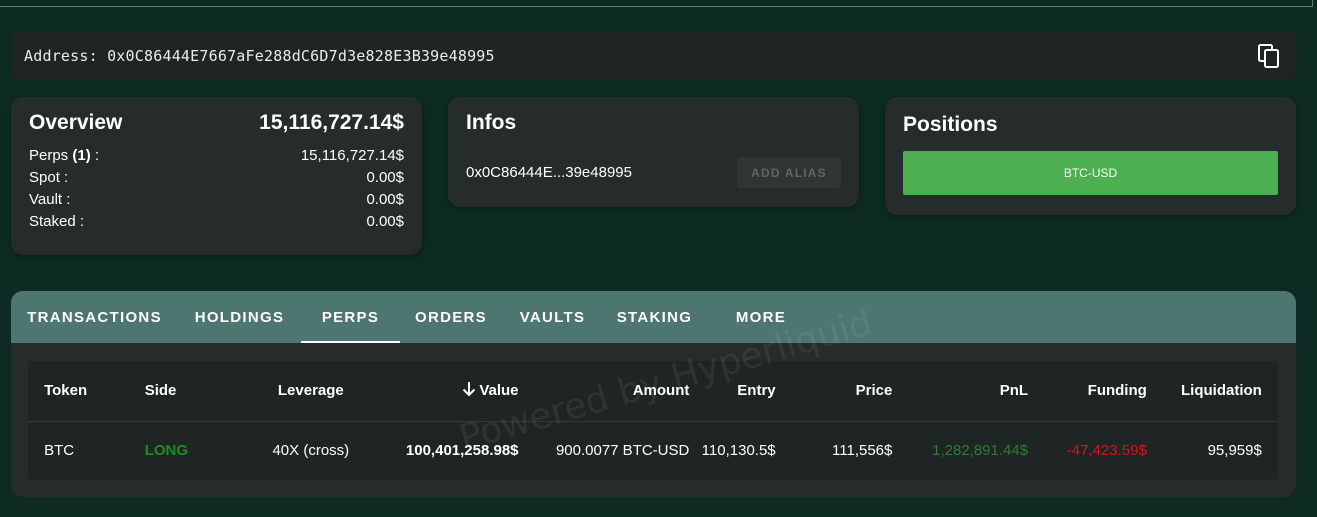 This screenshot has height=517, width=1317. What do you see at coordinates (950, 124) in the screenshot?
I see `positions-title: Positions` at bounding box center [950, 124].